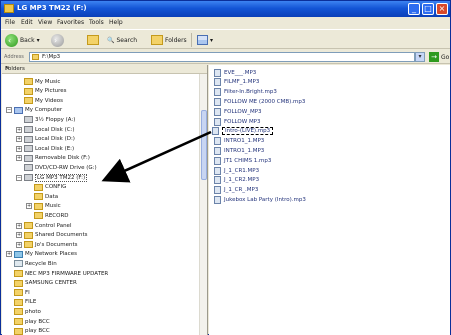 The height and width of the screenshot is (335, 451). What do you see at coordinates (41, 254) in the screenshot?
I see `tree-node: + My Network Places` at bounding box center [41, 254].